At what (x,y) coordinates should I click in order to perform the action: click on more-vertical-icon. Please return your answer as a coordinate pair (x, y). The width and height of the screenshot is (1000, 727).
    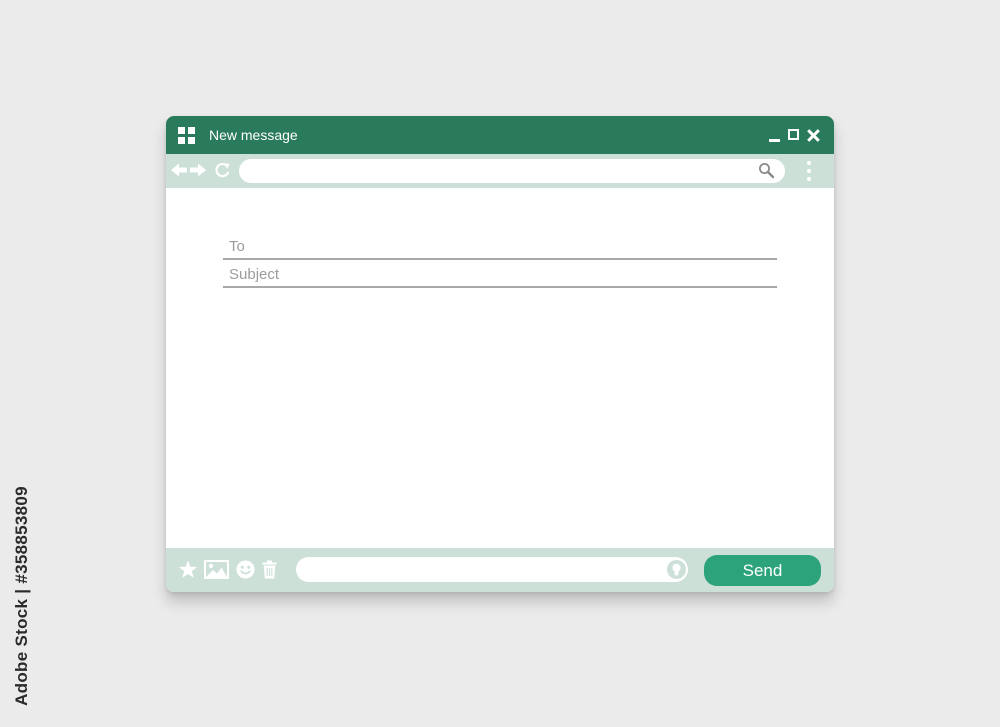
    Looking at the image, I should click on (809, 171).